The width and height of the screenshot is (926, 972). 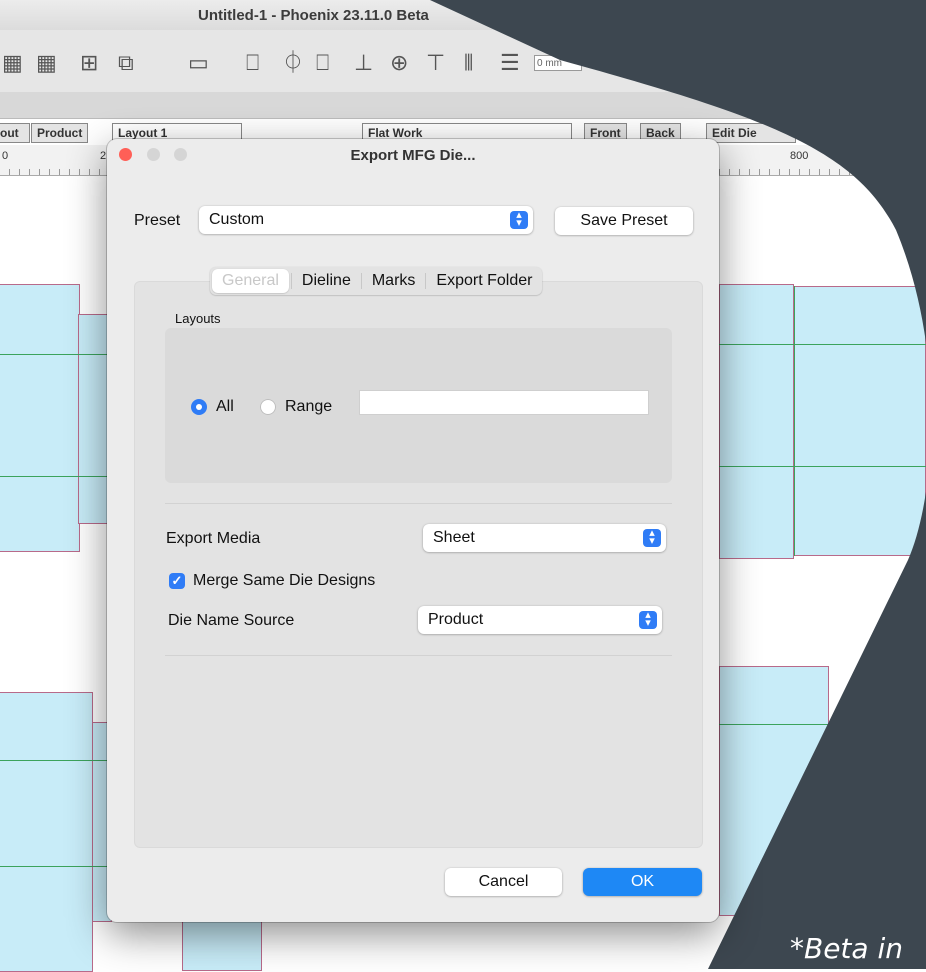 I want to click on merge-checkbox: ✓, so click(x=177, y=581).